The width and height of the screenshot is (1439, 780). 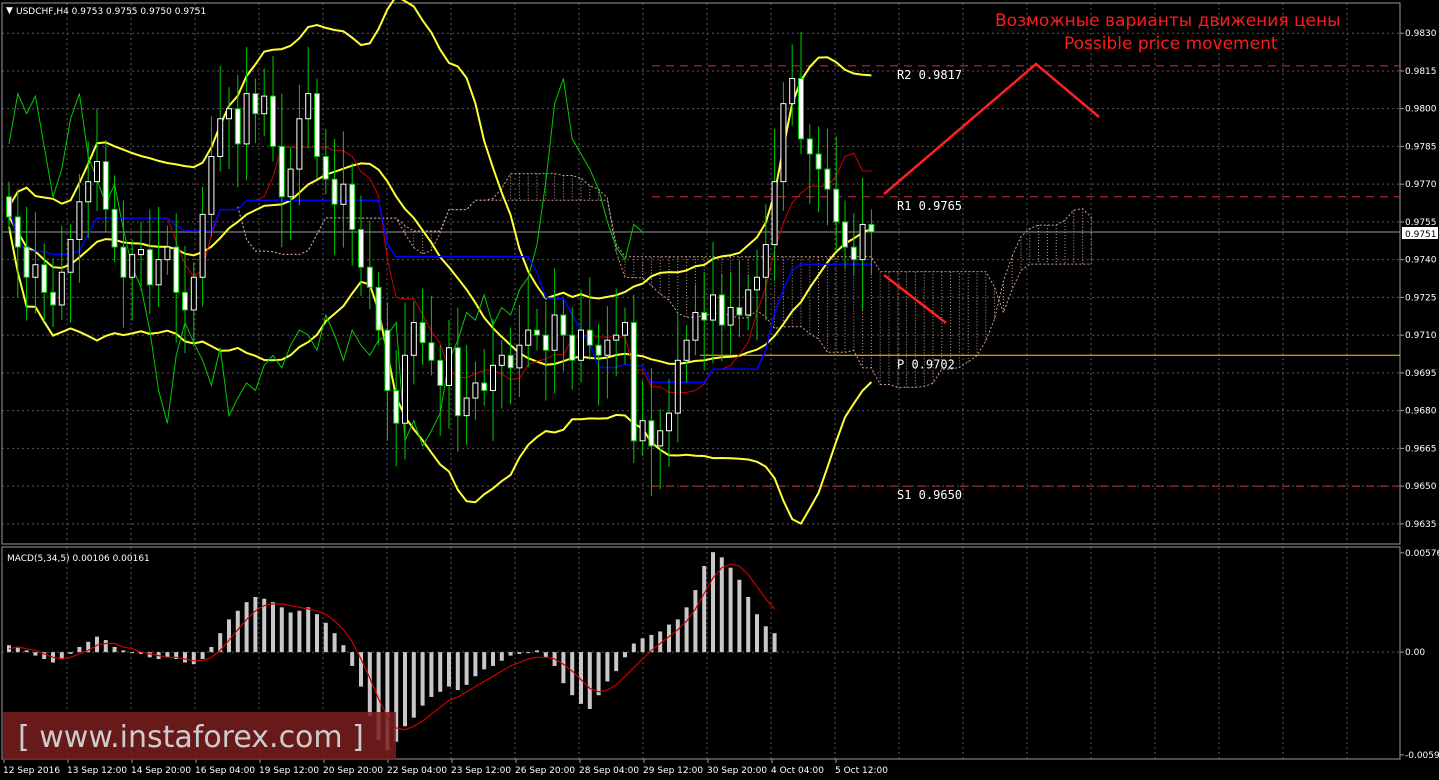 What do you see at coordinates (797, 771) in the screenshot?
I see `time-tick-label: 4 Oct 04:00` at bounding box center [797, 771].